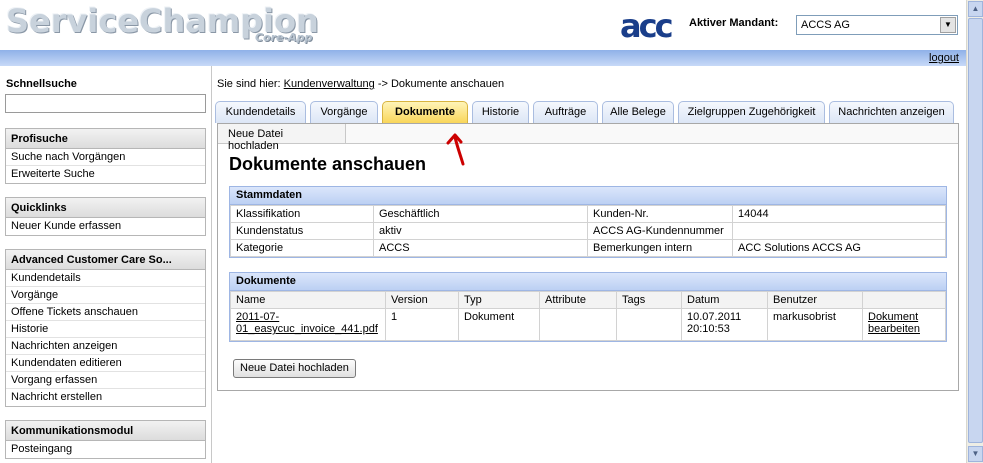 This screenshot has height=463, width=983. Describe the element at coordinates (308, 300) in the screenshot. I see `column-header: Name` at that location.